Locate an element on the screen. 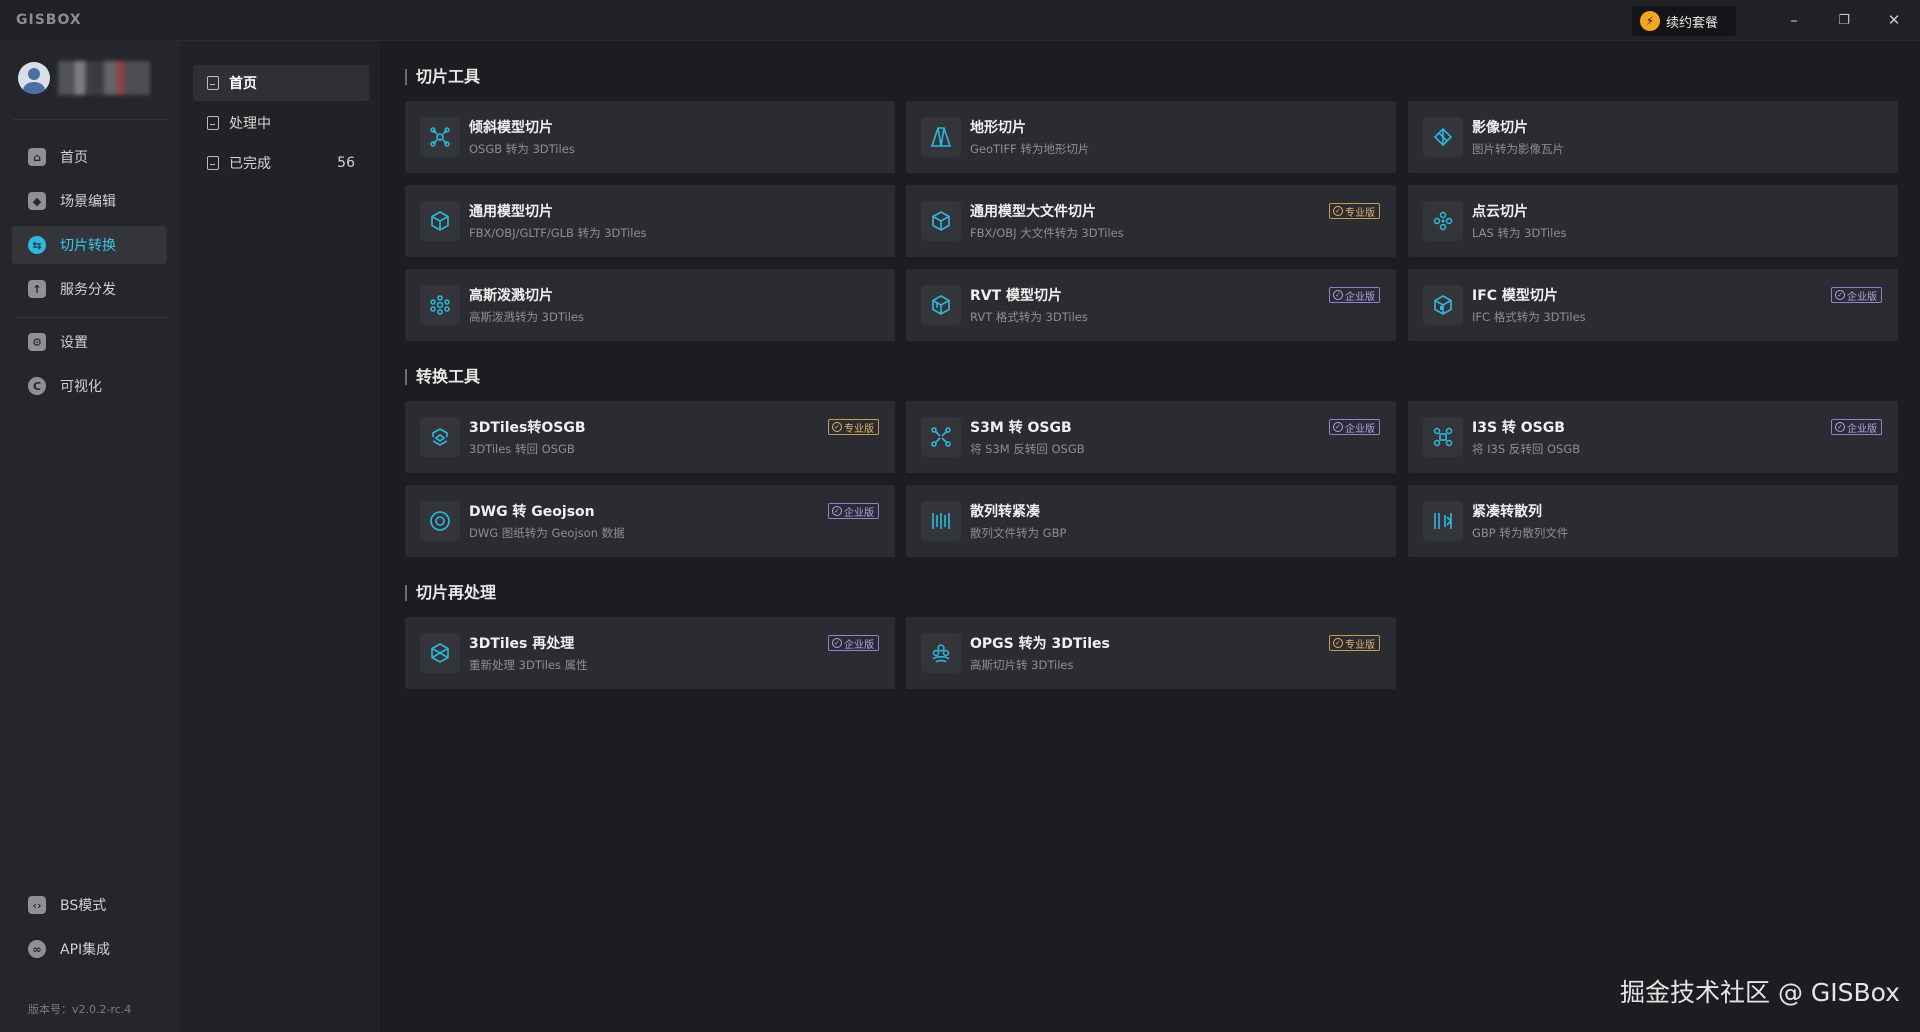  tiles-to-osgb-icon is located at coordinates (440, 437).